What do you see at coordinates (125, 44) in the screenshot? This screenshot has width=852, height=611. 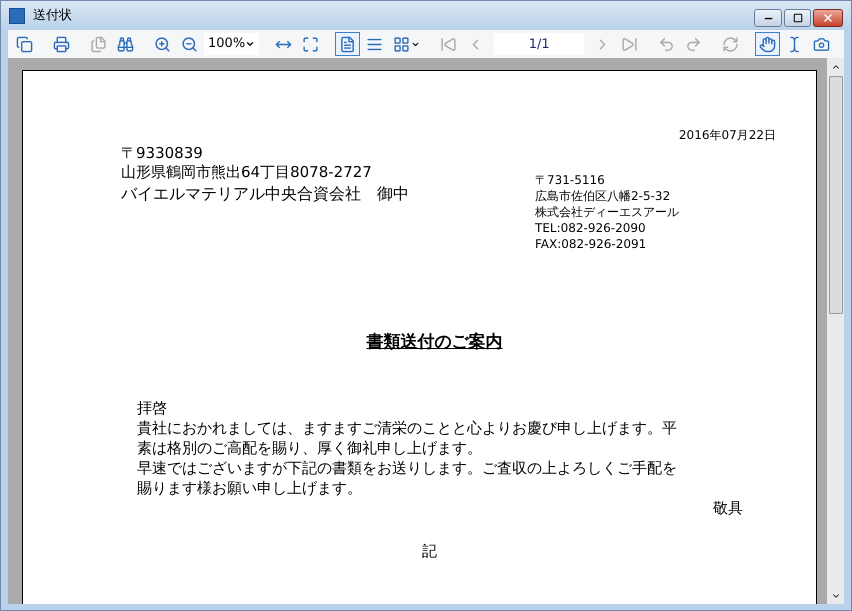 I see `binoculars-icon` at bounding box center [125, 44].